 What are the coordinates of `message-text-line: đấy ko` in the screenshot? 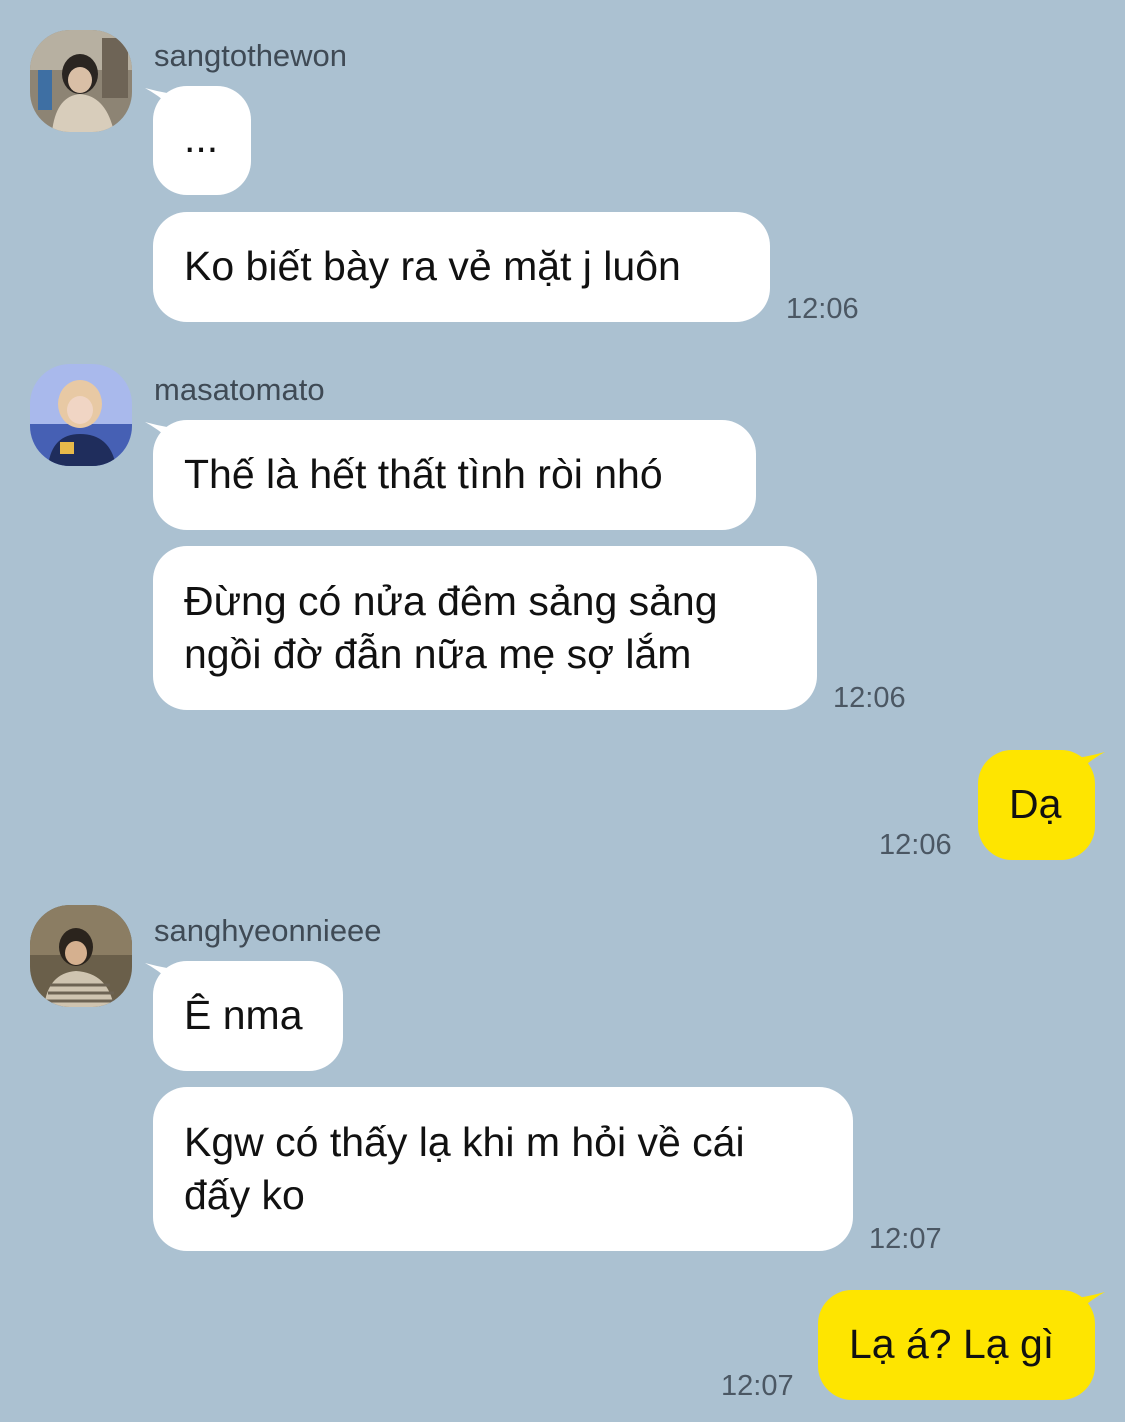 It's located at (244, 1195).